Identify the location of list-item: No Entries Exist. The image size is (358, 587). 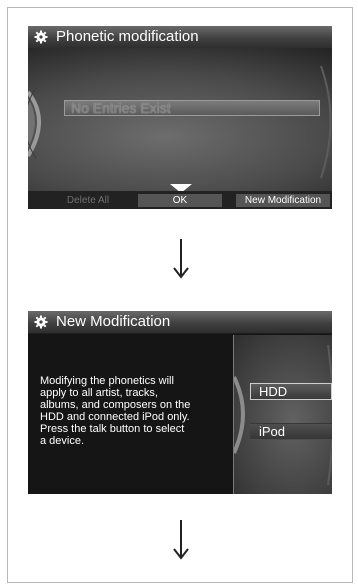
(192, 108).